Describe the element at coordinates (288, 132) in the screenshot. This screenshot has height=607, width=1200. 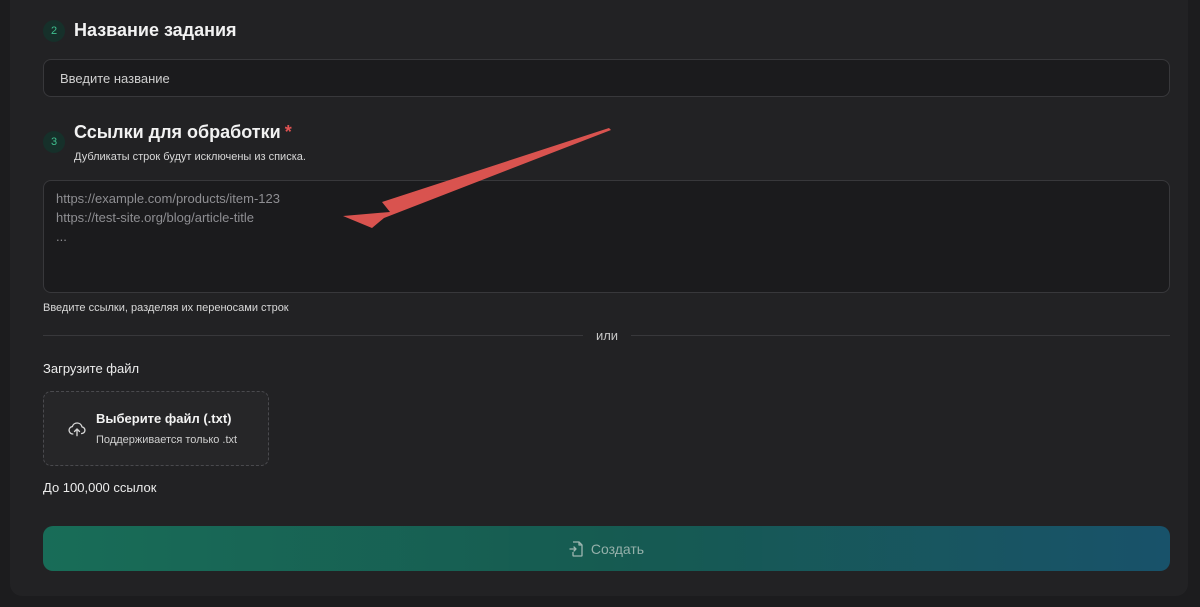
I see `required-mark: *` at that location.